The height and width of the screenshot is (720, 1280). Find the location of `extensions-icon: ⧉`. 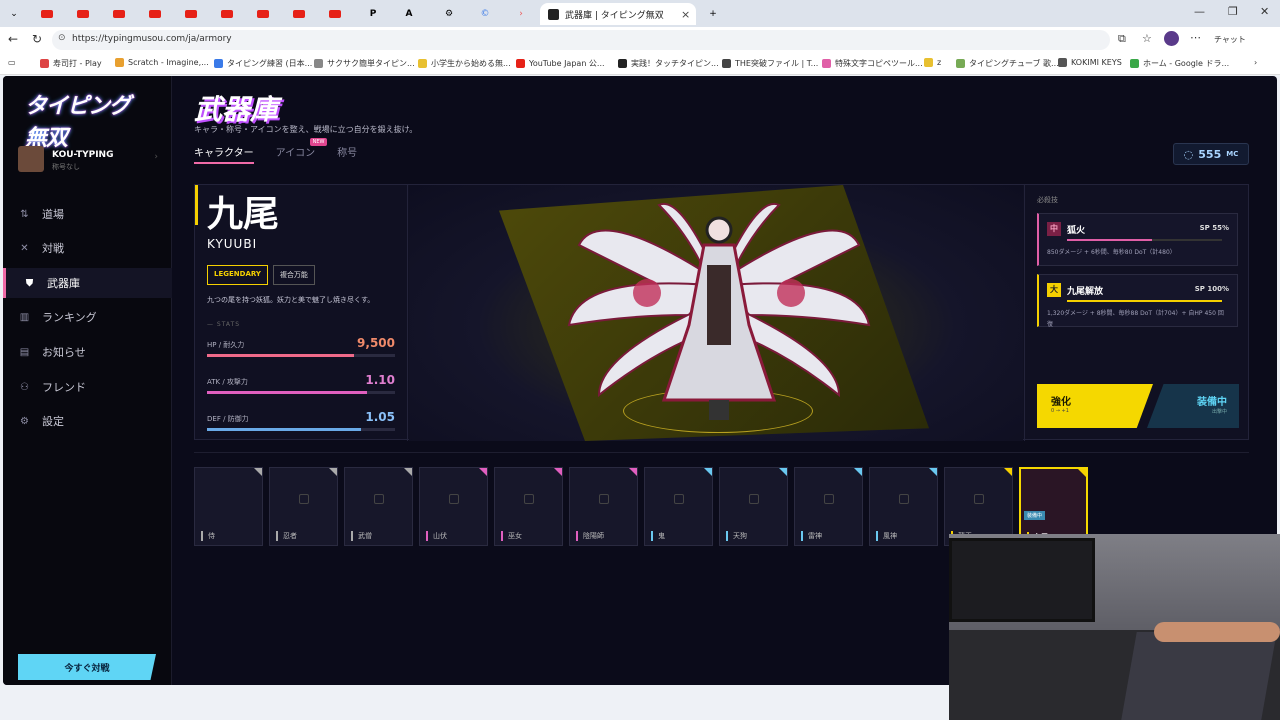

extensions-icon: ⧉ is located at coordinates (1122, 39).